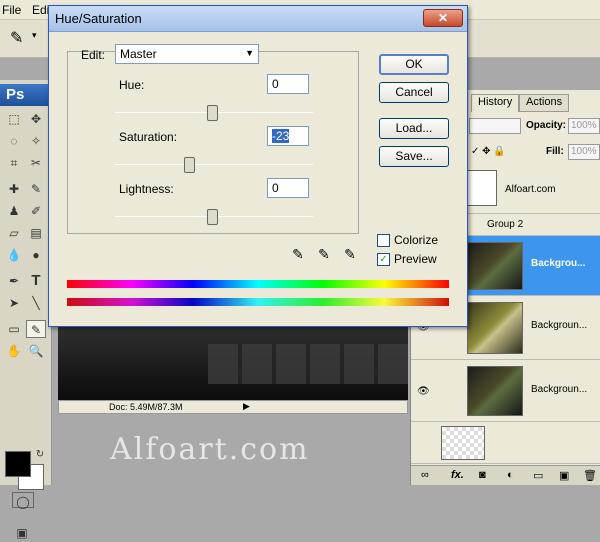 This screenshot has width=600, height=542. Describe the element at coordinates (275, 84) in the screenshot. I see `hue-value: 0` at that location.